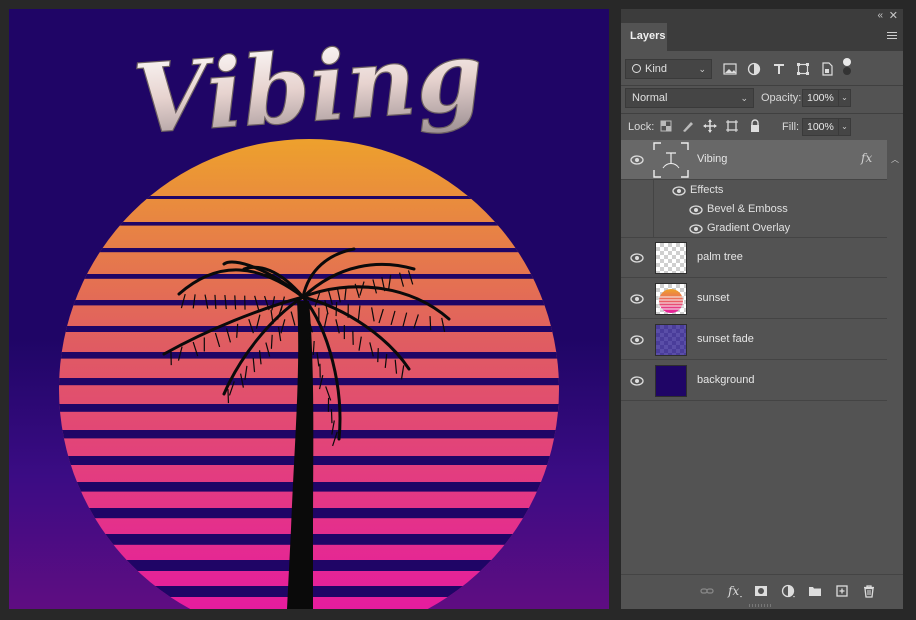 Image resolution: width=916 pixels, height=620 pixels. Describe the element at coordinates (713, 298) in the screenshot. I see `layer-name: sunset` at that location.